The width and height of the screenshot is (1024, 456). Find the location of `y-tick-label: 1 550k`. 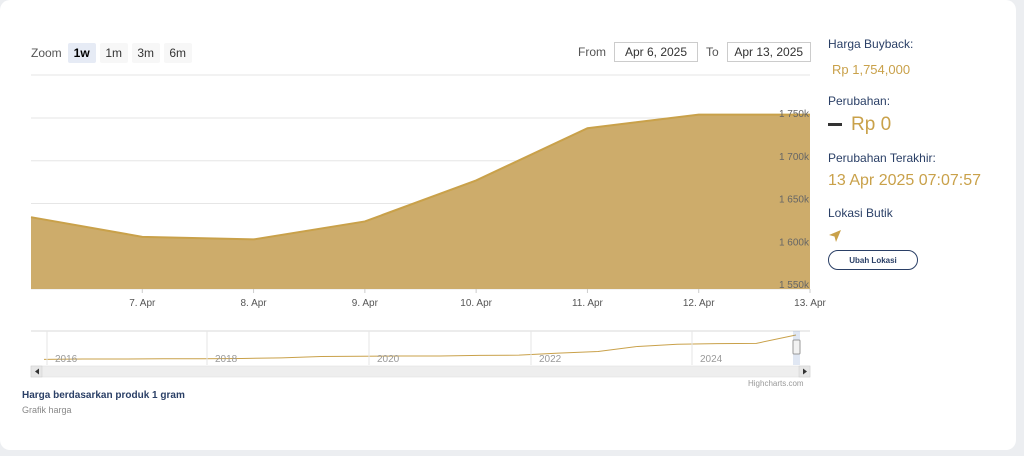

y-tick-label: 1 550k is located at coordinates (794, 285).